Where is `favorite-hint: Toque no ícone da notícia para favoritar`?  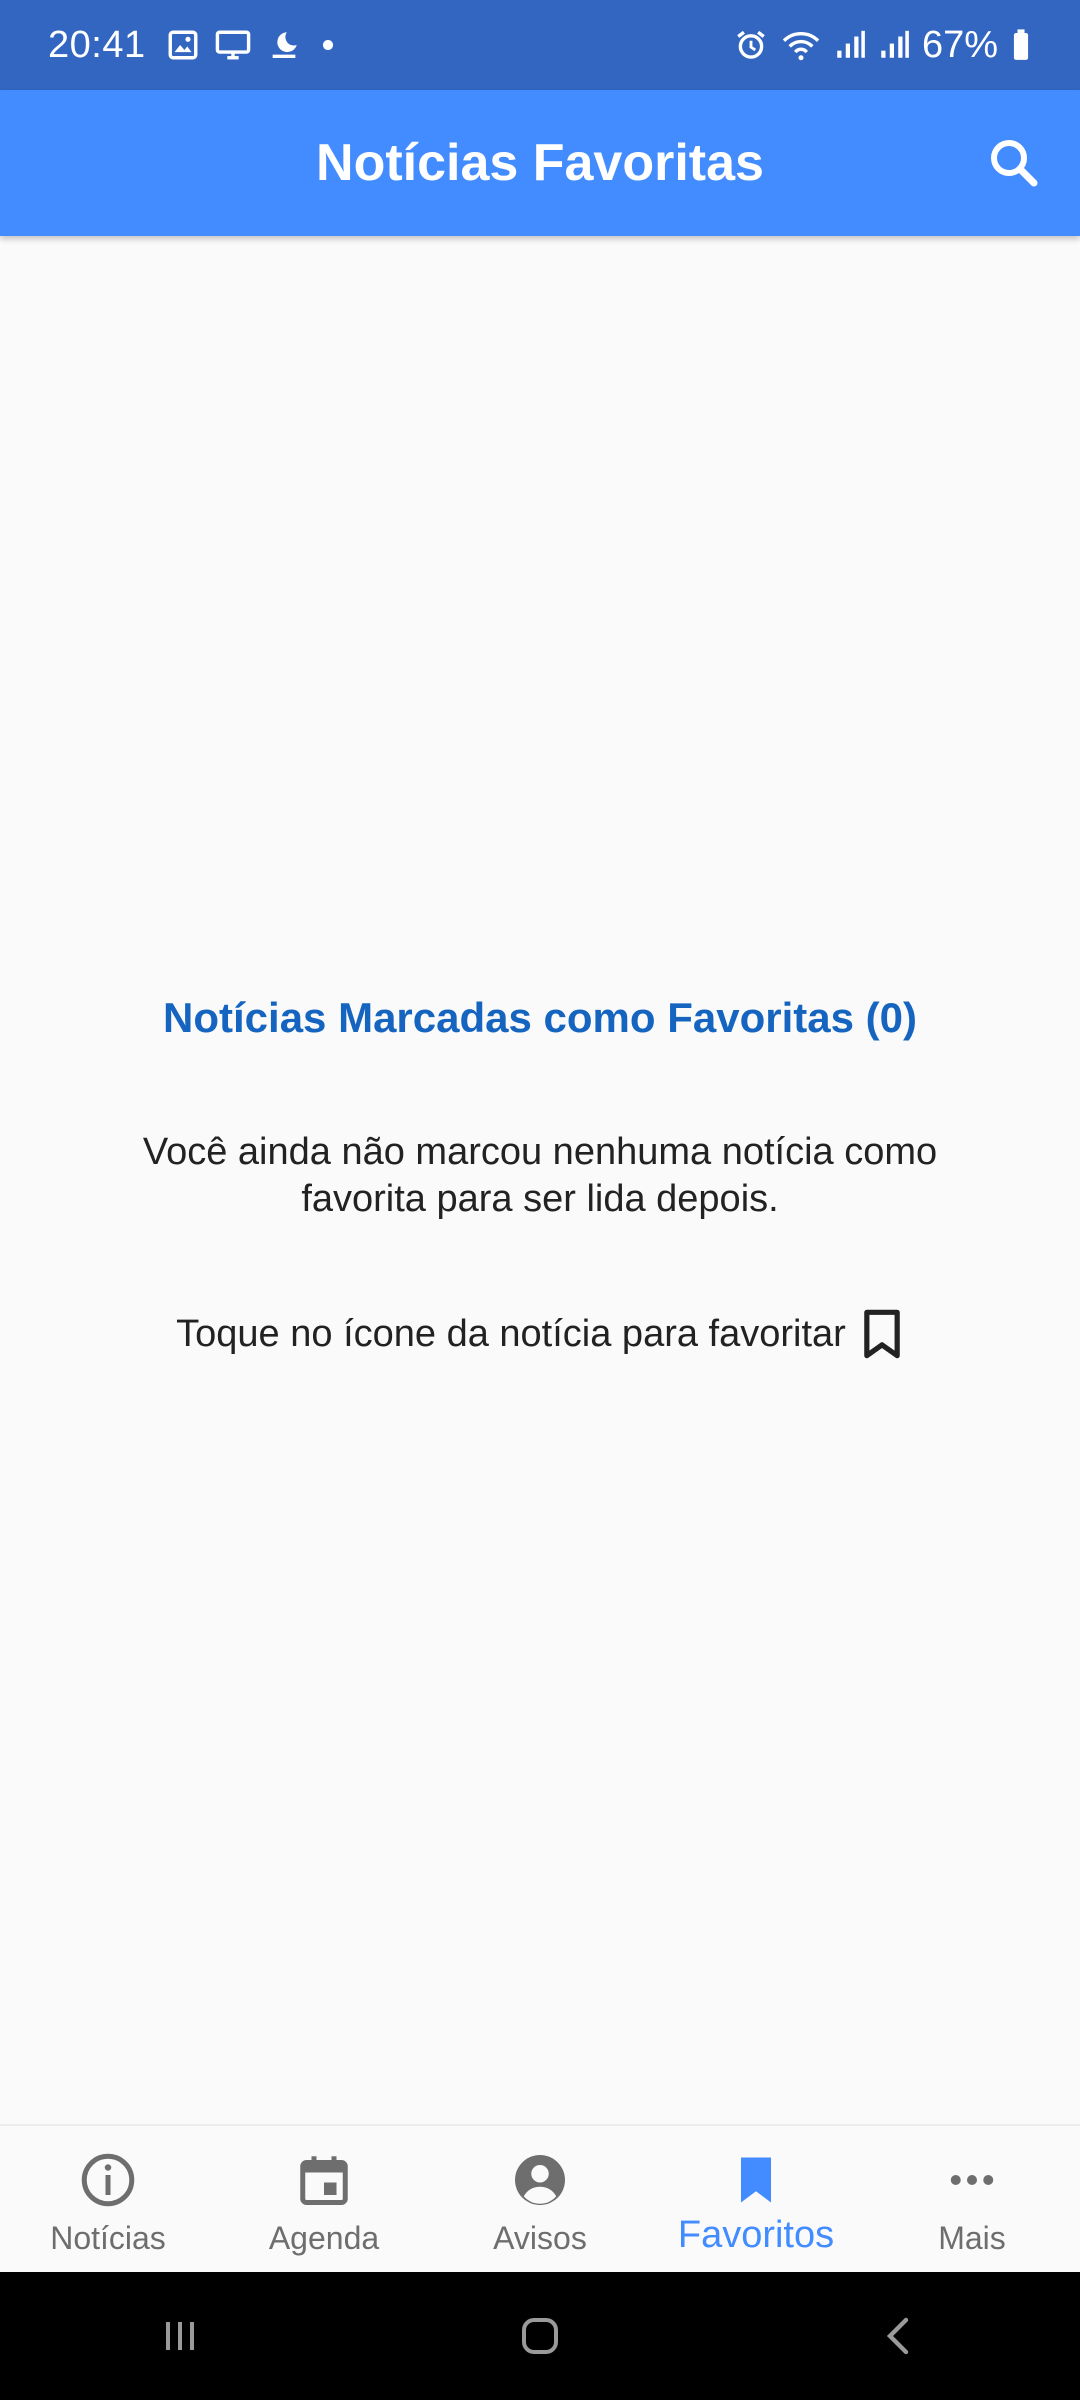 favorite-hint: Toque no ícone da notícia para favoritar is located at coordinates (540, 1334).